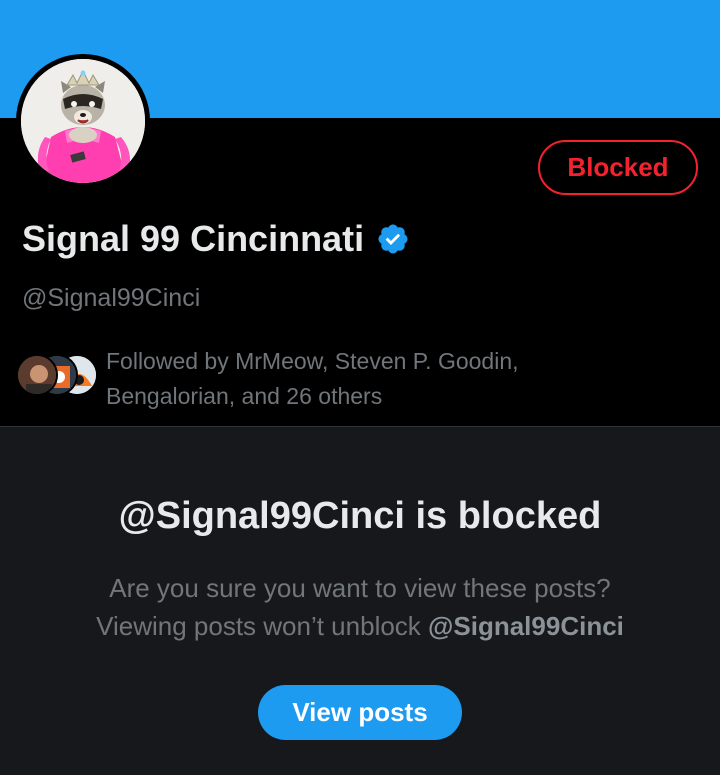 This screenshot has height=775, width=720. What do you see at coordinates (618, 167) in the screenshot?
I see `blocked-button: Blocked` at bounding box center [618, 167].